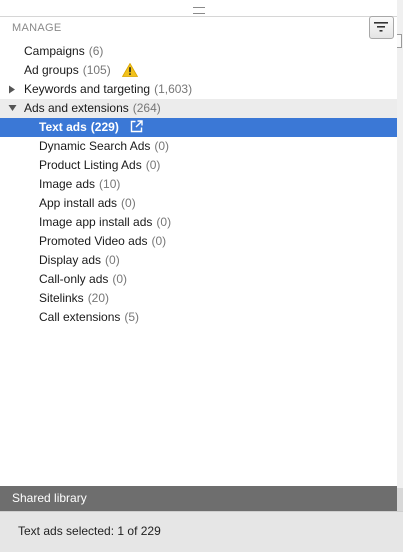  I want to click on tree-item-count: (229), so click(104, 127).